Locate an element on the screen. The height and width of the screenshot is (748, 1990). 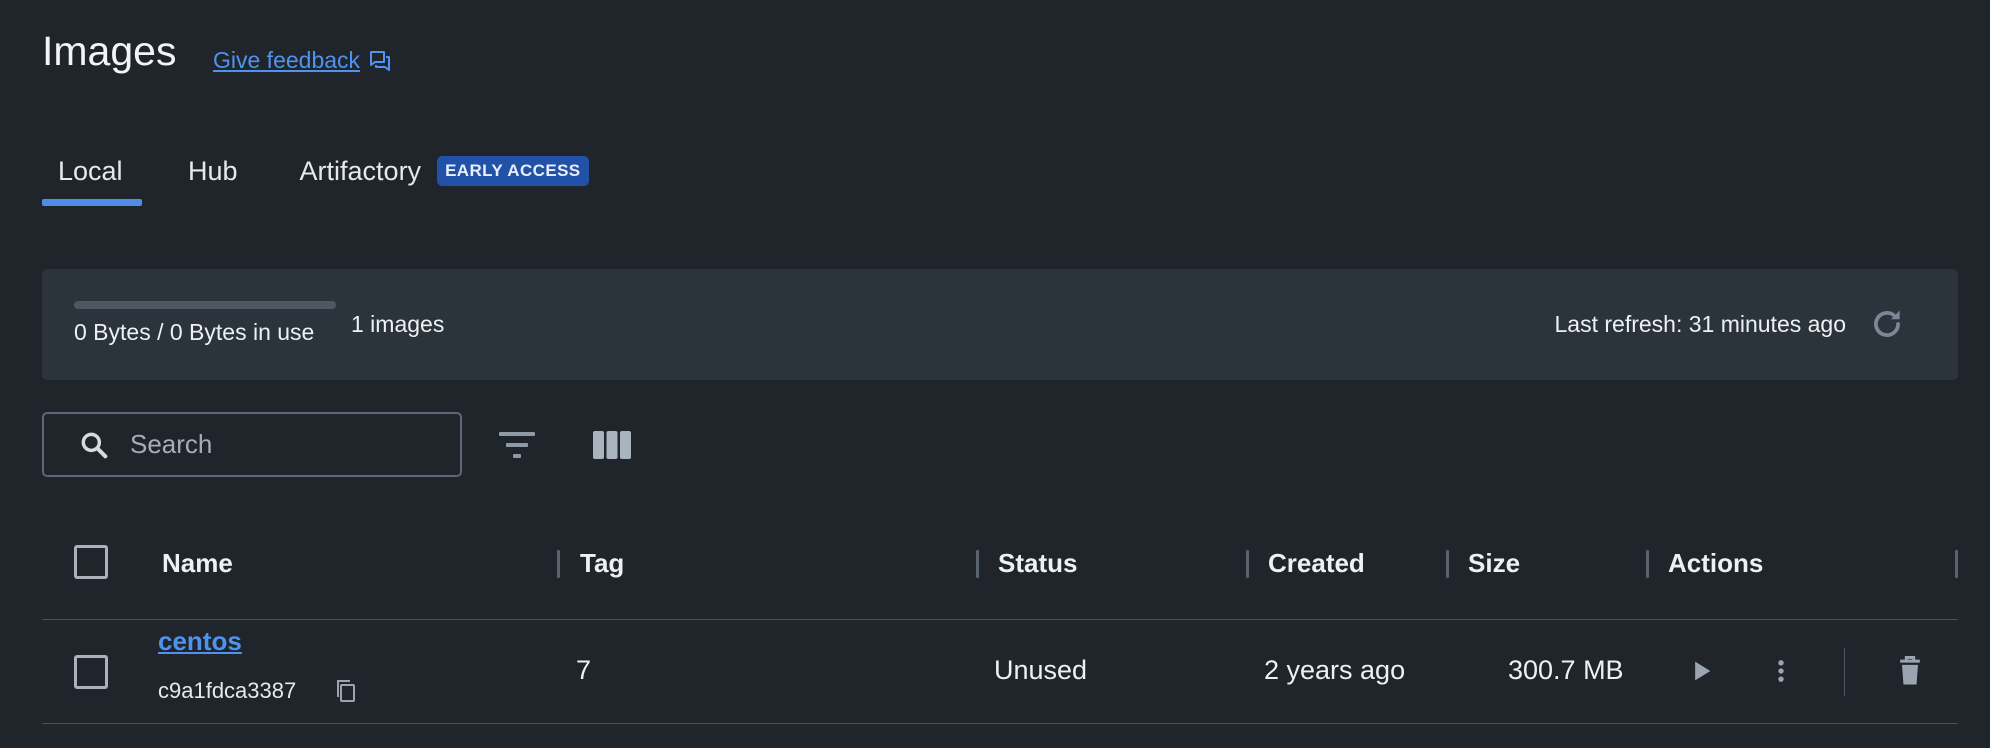
trash-icon is located at coordinates (1910, 671).